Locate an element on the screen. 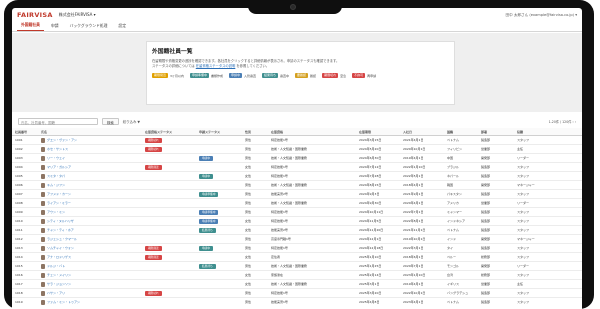 Image resolution: width=600 pixels, height=309 pixels. role: スタッフ is located at coordinates (523, 275).